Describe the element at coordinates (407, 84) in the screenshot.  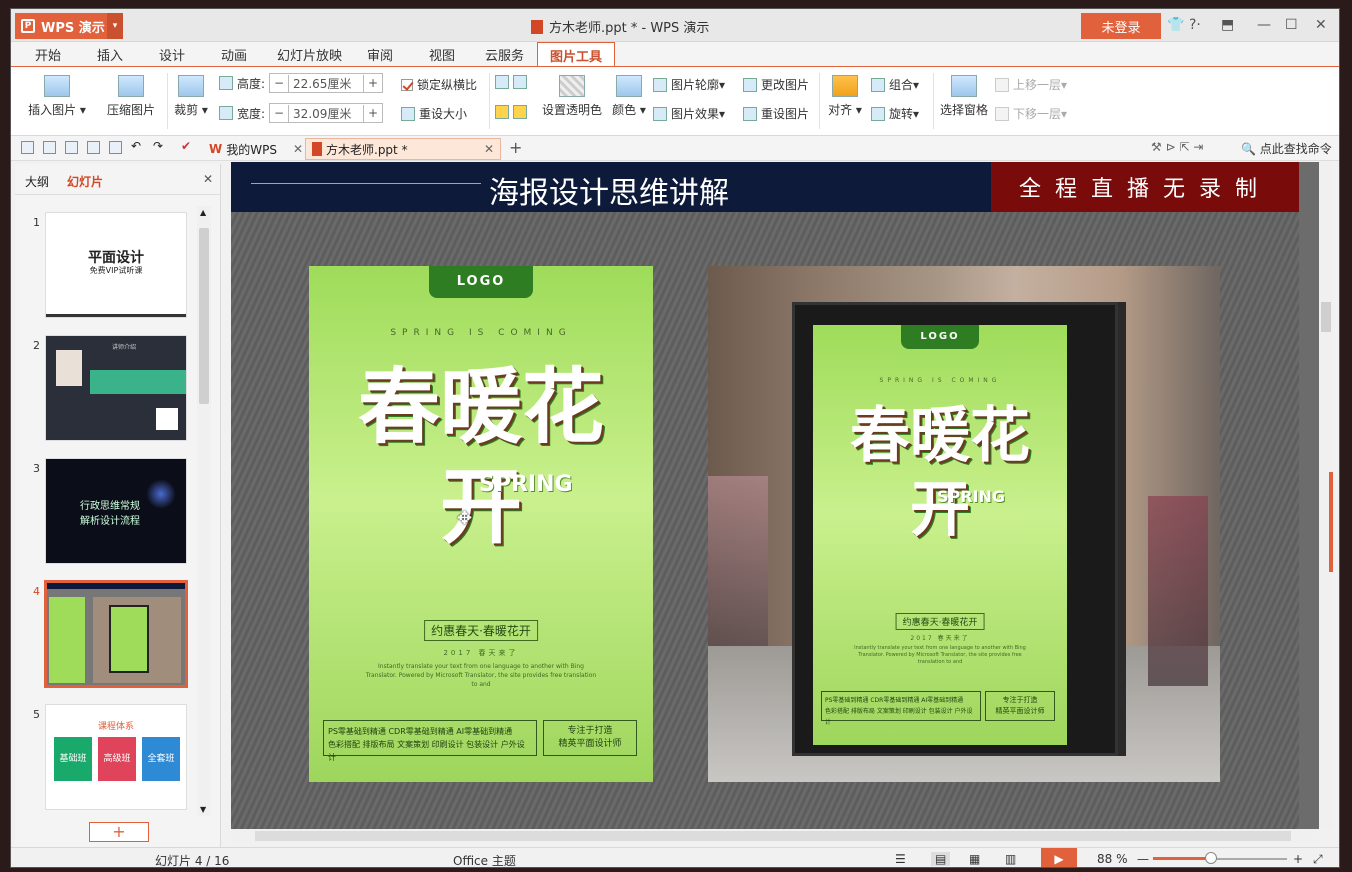
I see `checkbox-checked-icon` at that location.